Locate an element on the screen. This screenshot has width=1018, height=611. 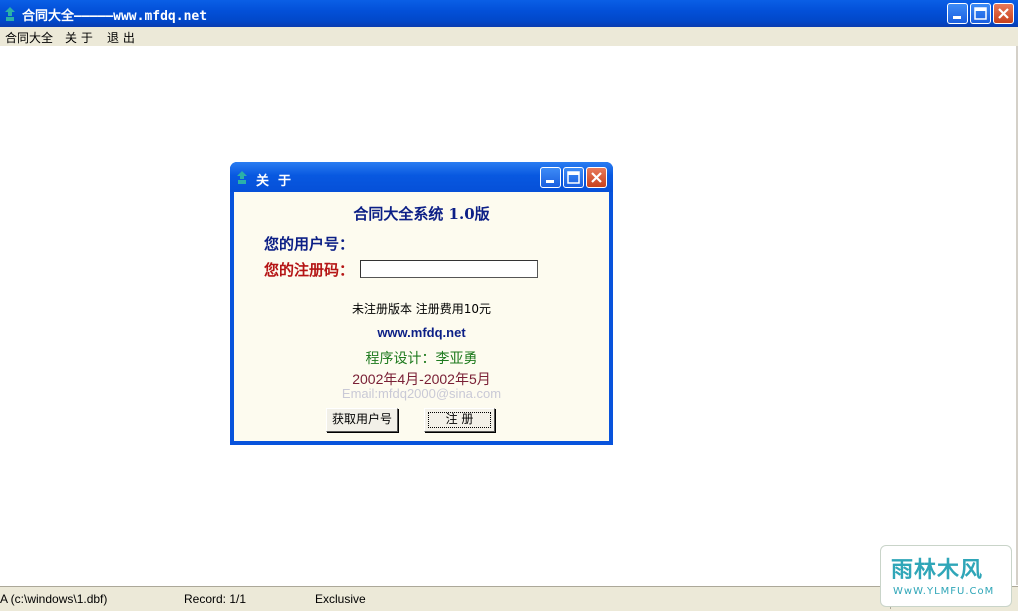
dialog-title-bar: 关 于 is located at coordinates (421, 177).